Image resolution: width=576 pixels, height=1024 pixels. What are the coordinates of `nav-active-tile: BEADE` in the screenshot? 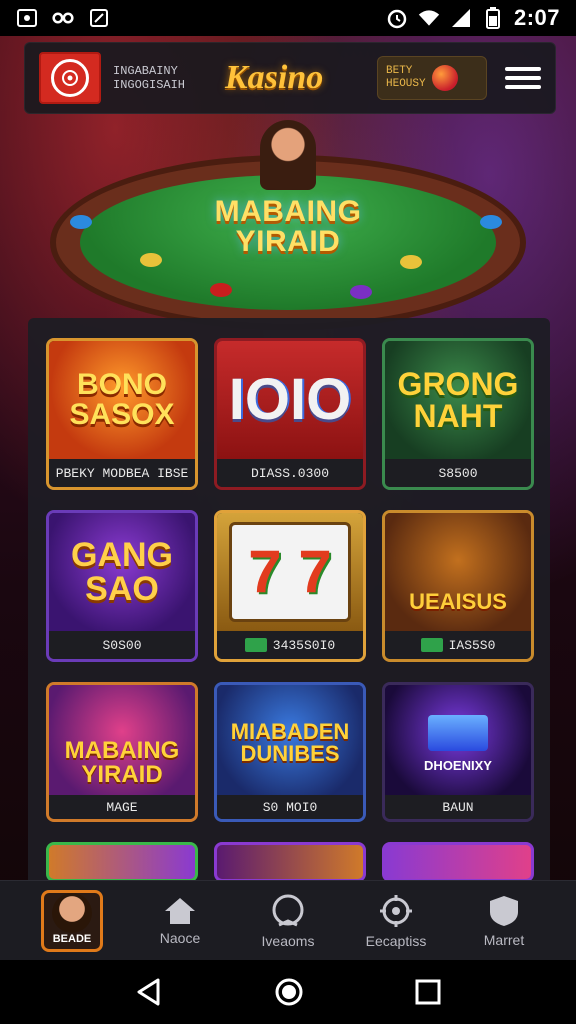 It's located at (72, 920).